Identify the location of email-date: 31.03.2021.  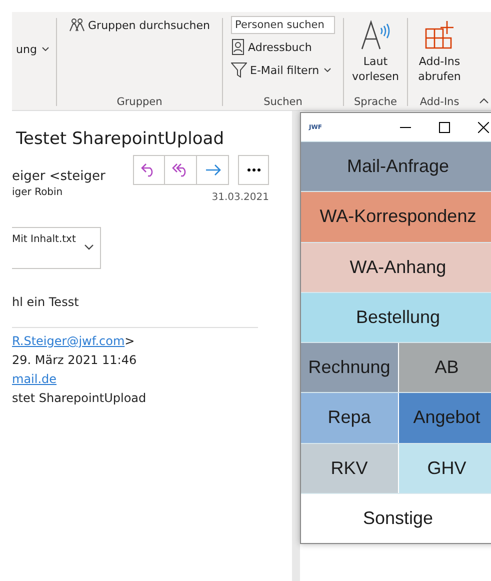
(240, 197).